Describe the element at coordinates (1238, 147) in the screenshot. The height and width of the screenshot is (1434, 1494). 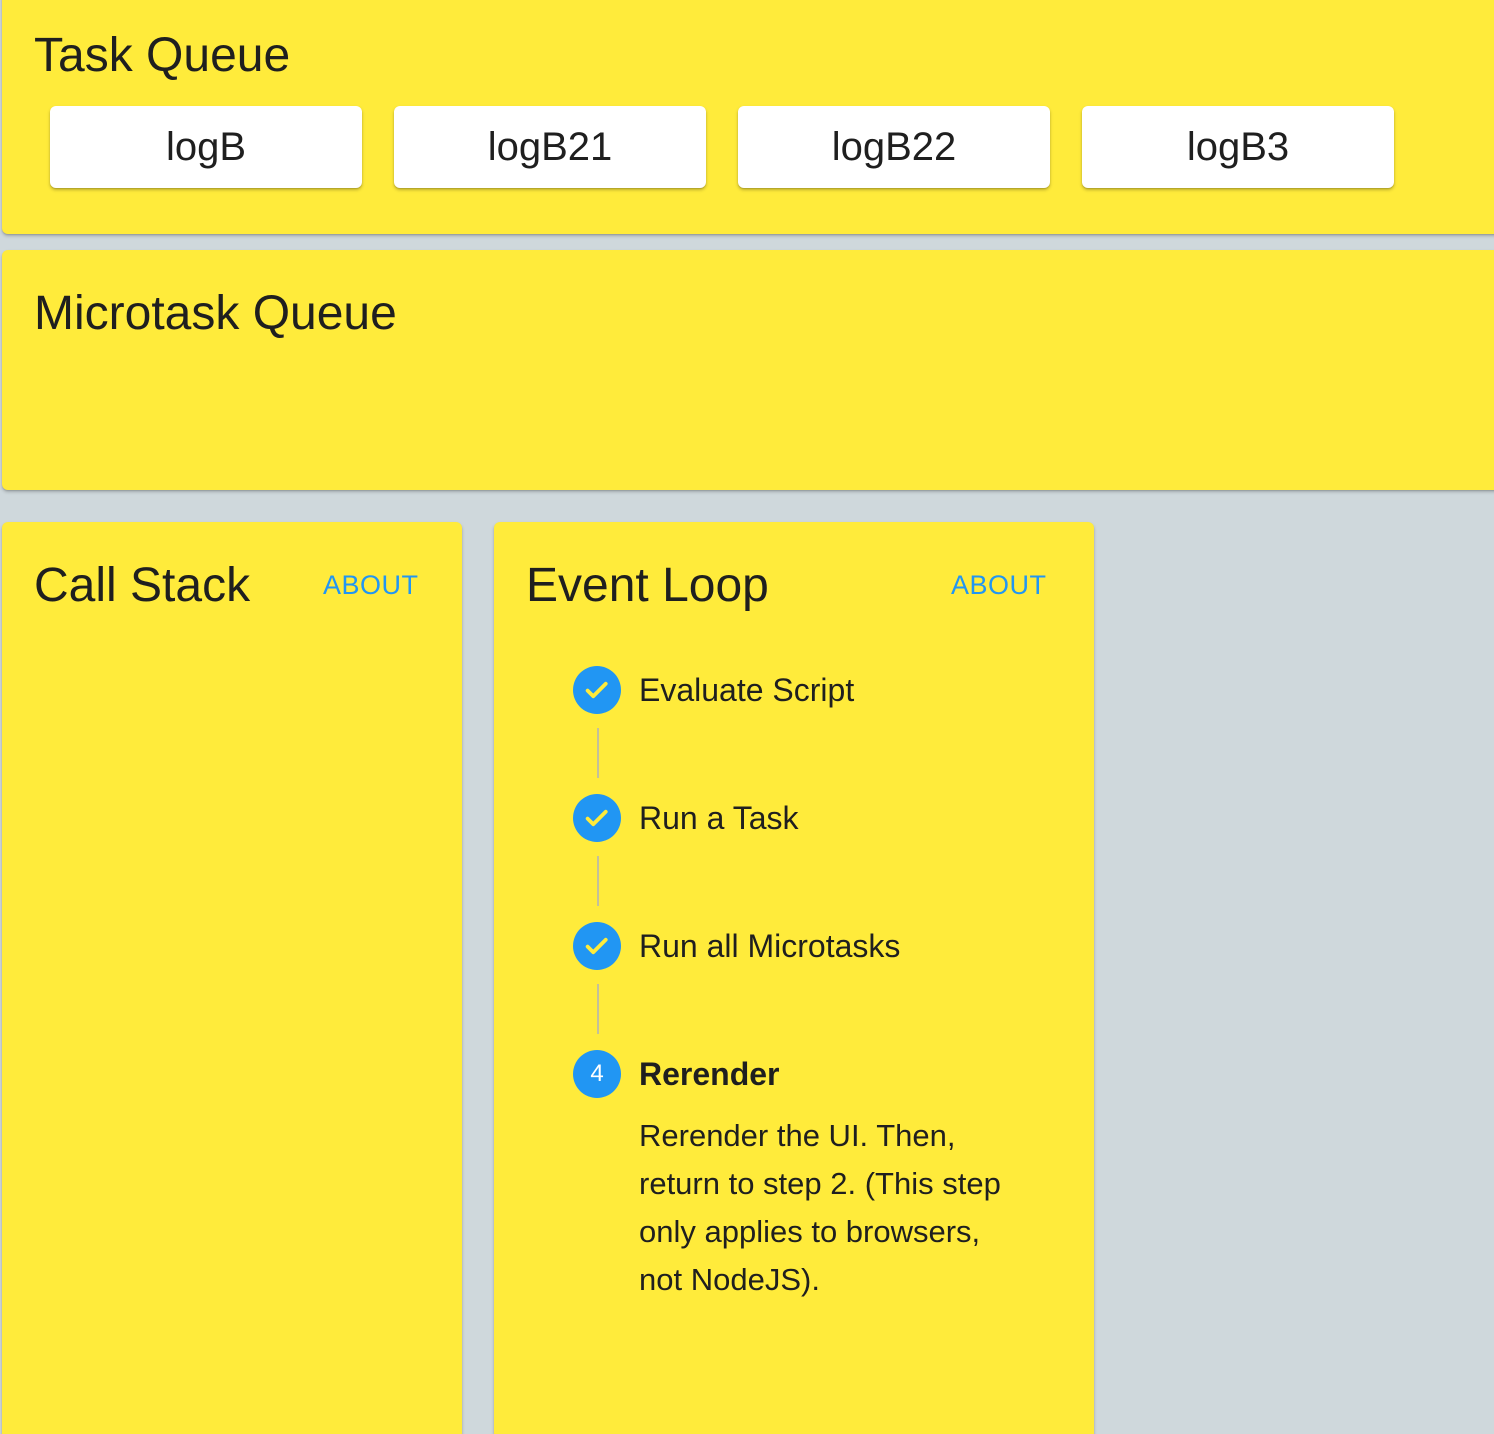
I see `task-chip: logB3` at that location.